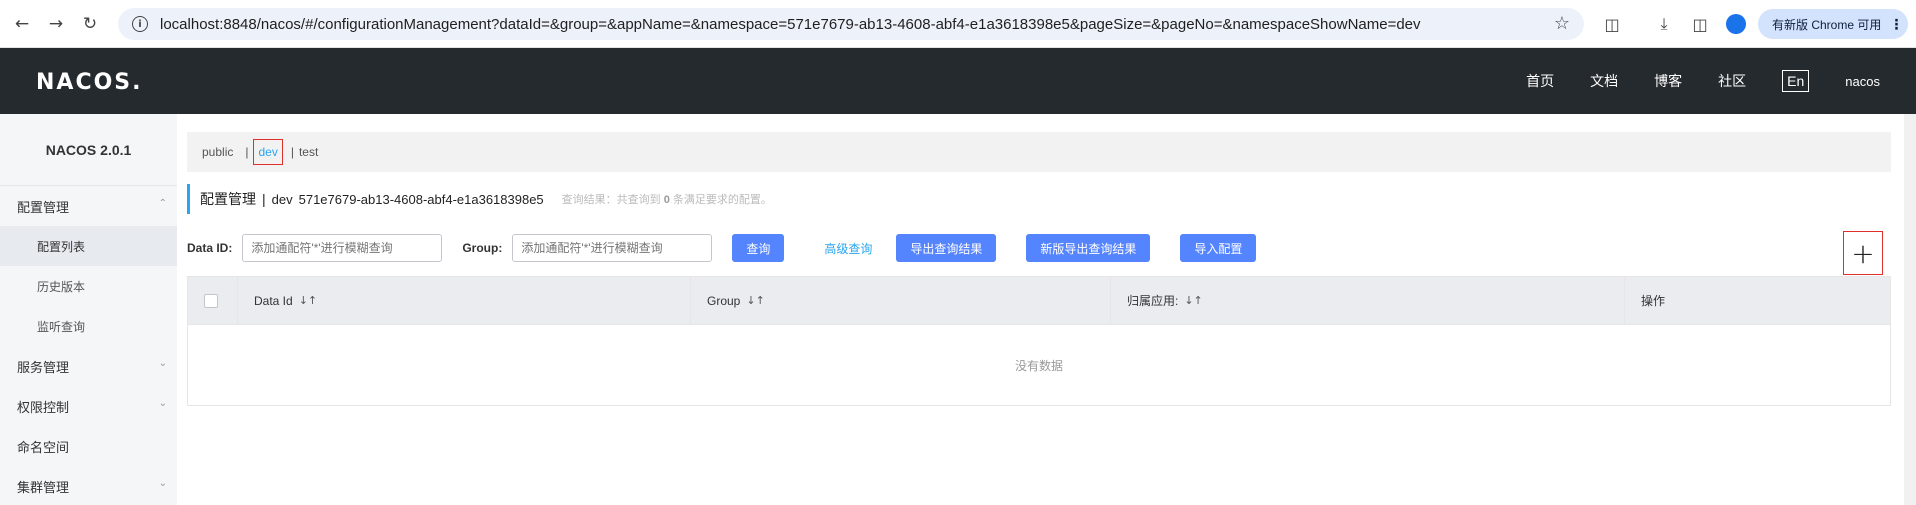 Image resolution: width=1916 pixels, height=505 pixels. I want to click on header-nav: 首页 文档 博客 社区 En nacos, so click(1703, 81).